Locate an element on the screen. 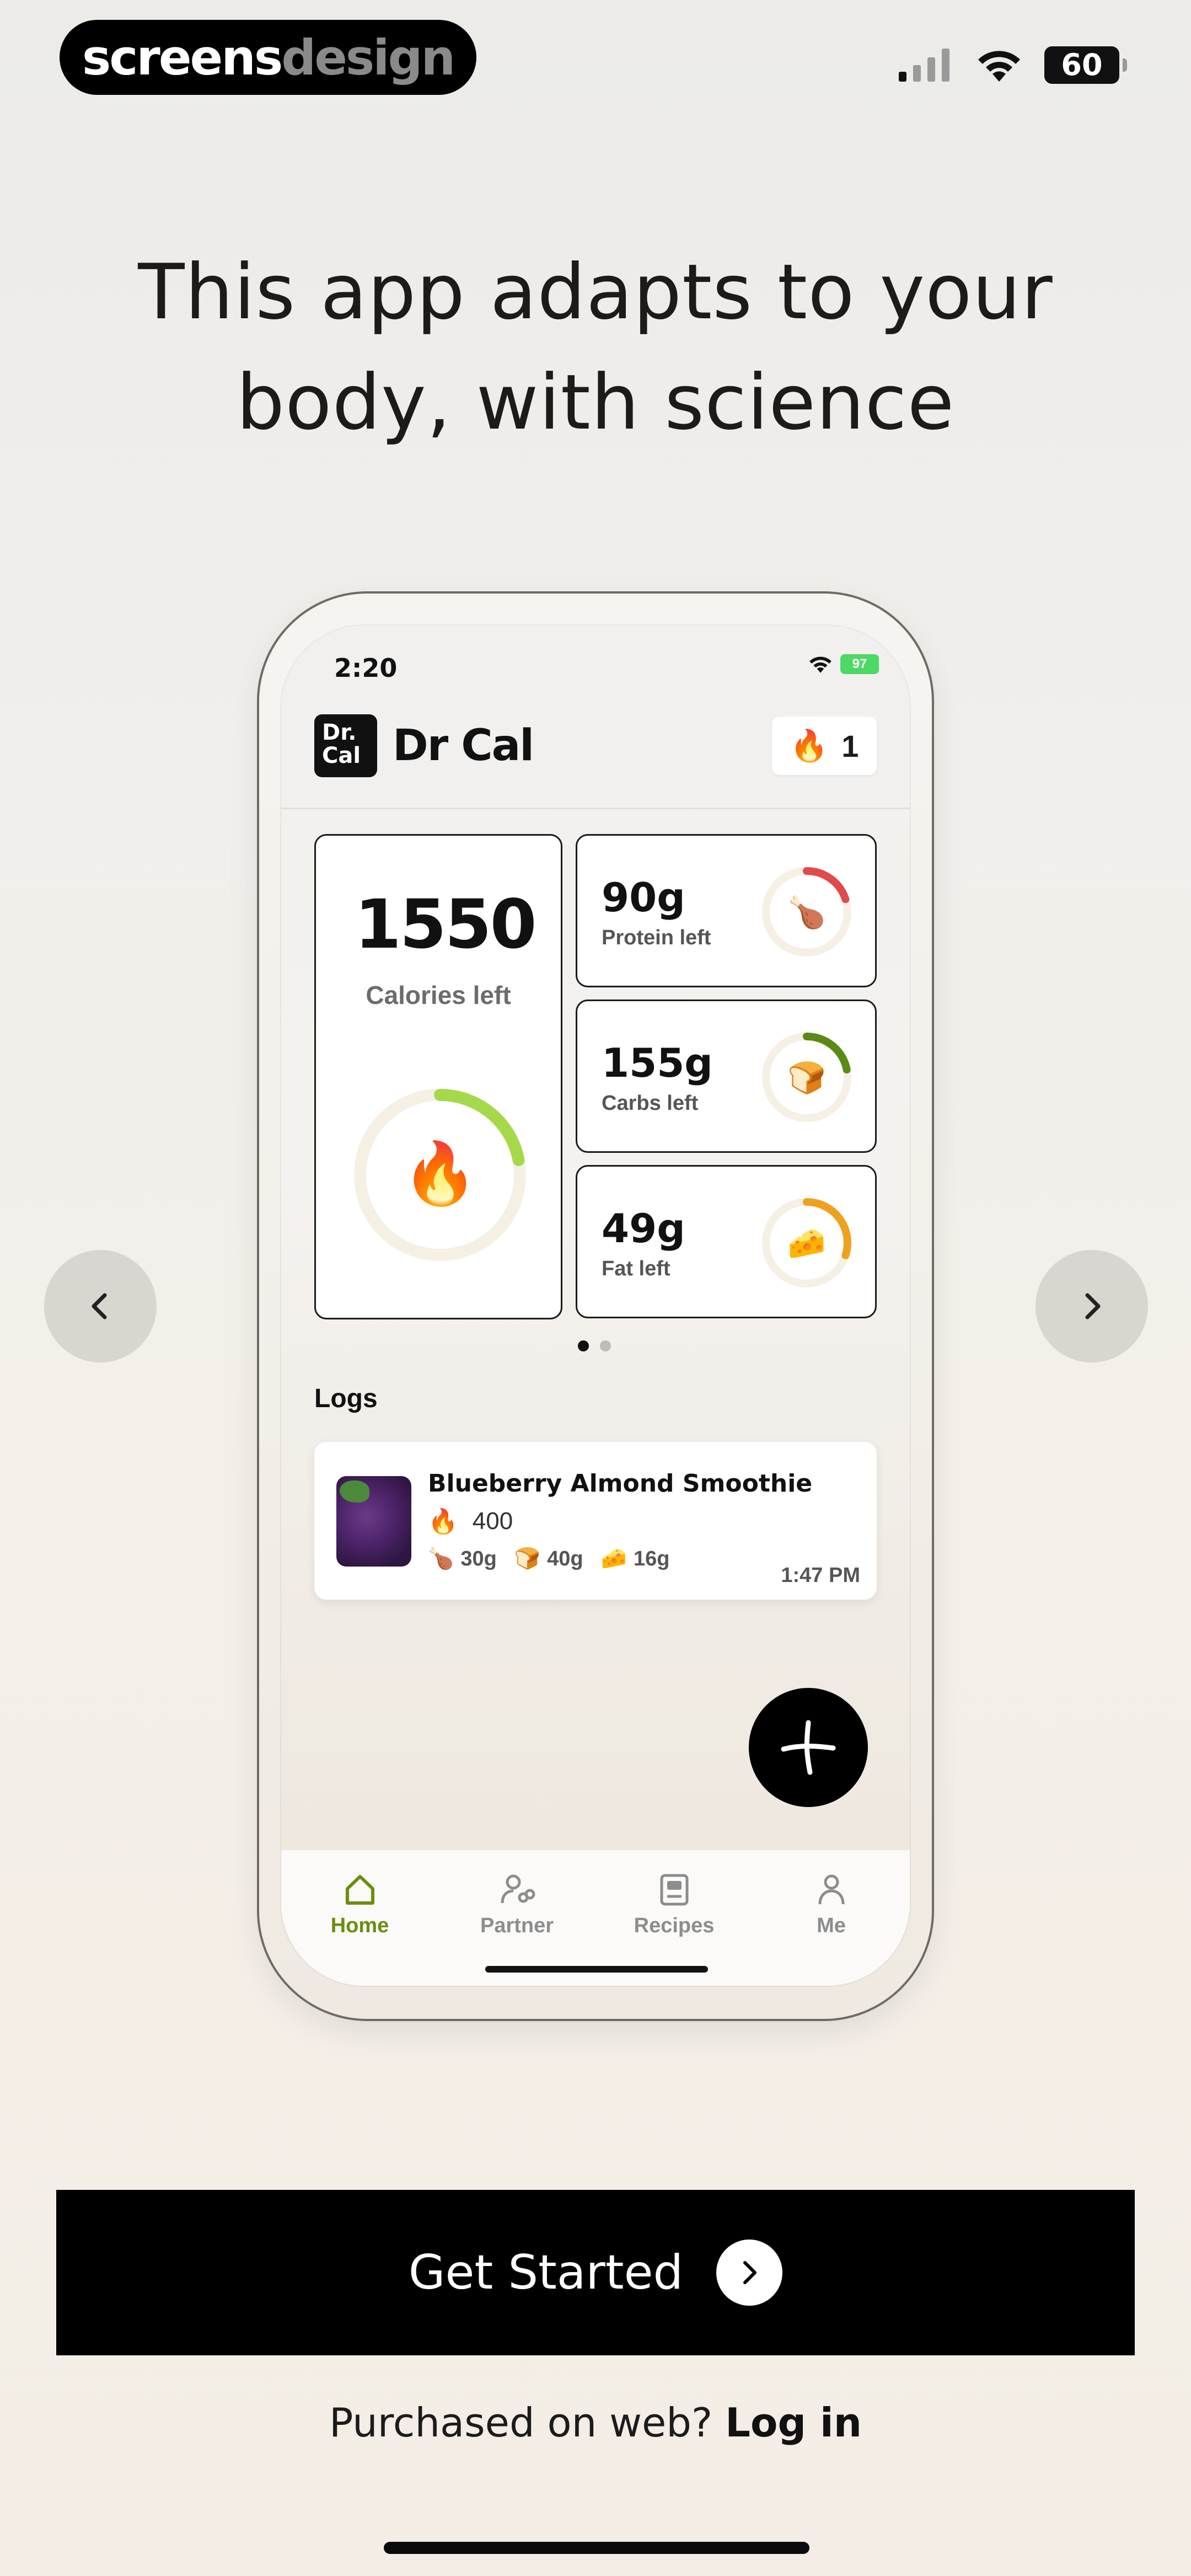 The height and width of the screenshot is (2576, 1191). login-row: Purchased on web? Log in is located at coordinates (595, 2422).